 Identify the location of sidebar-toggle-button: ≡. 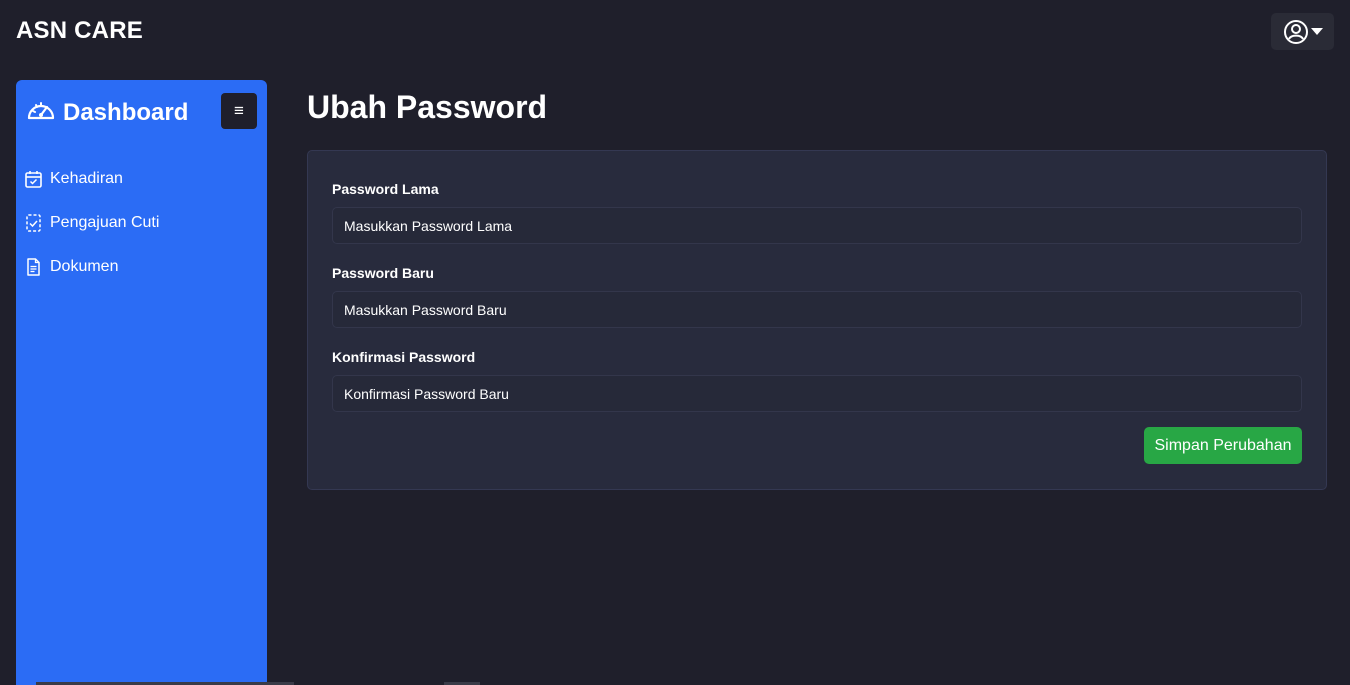
(239, 111).